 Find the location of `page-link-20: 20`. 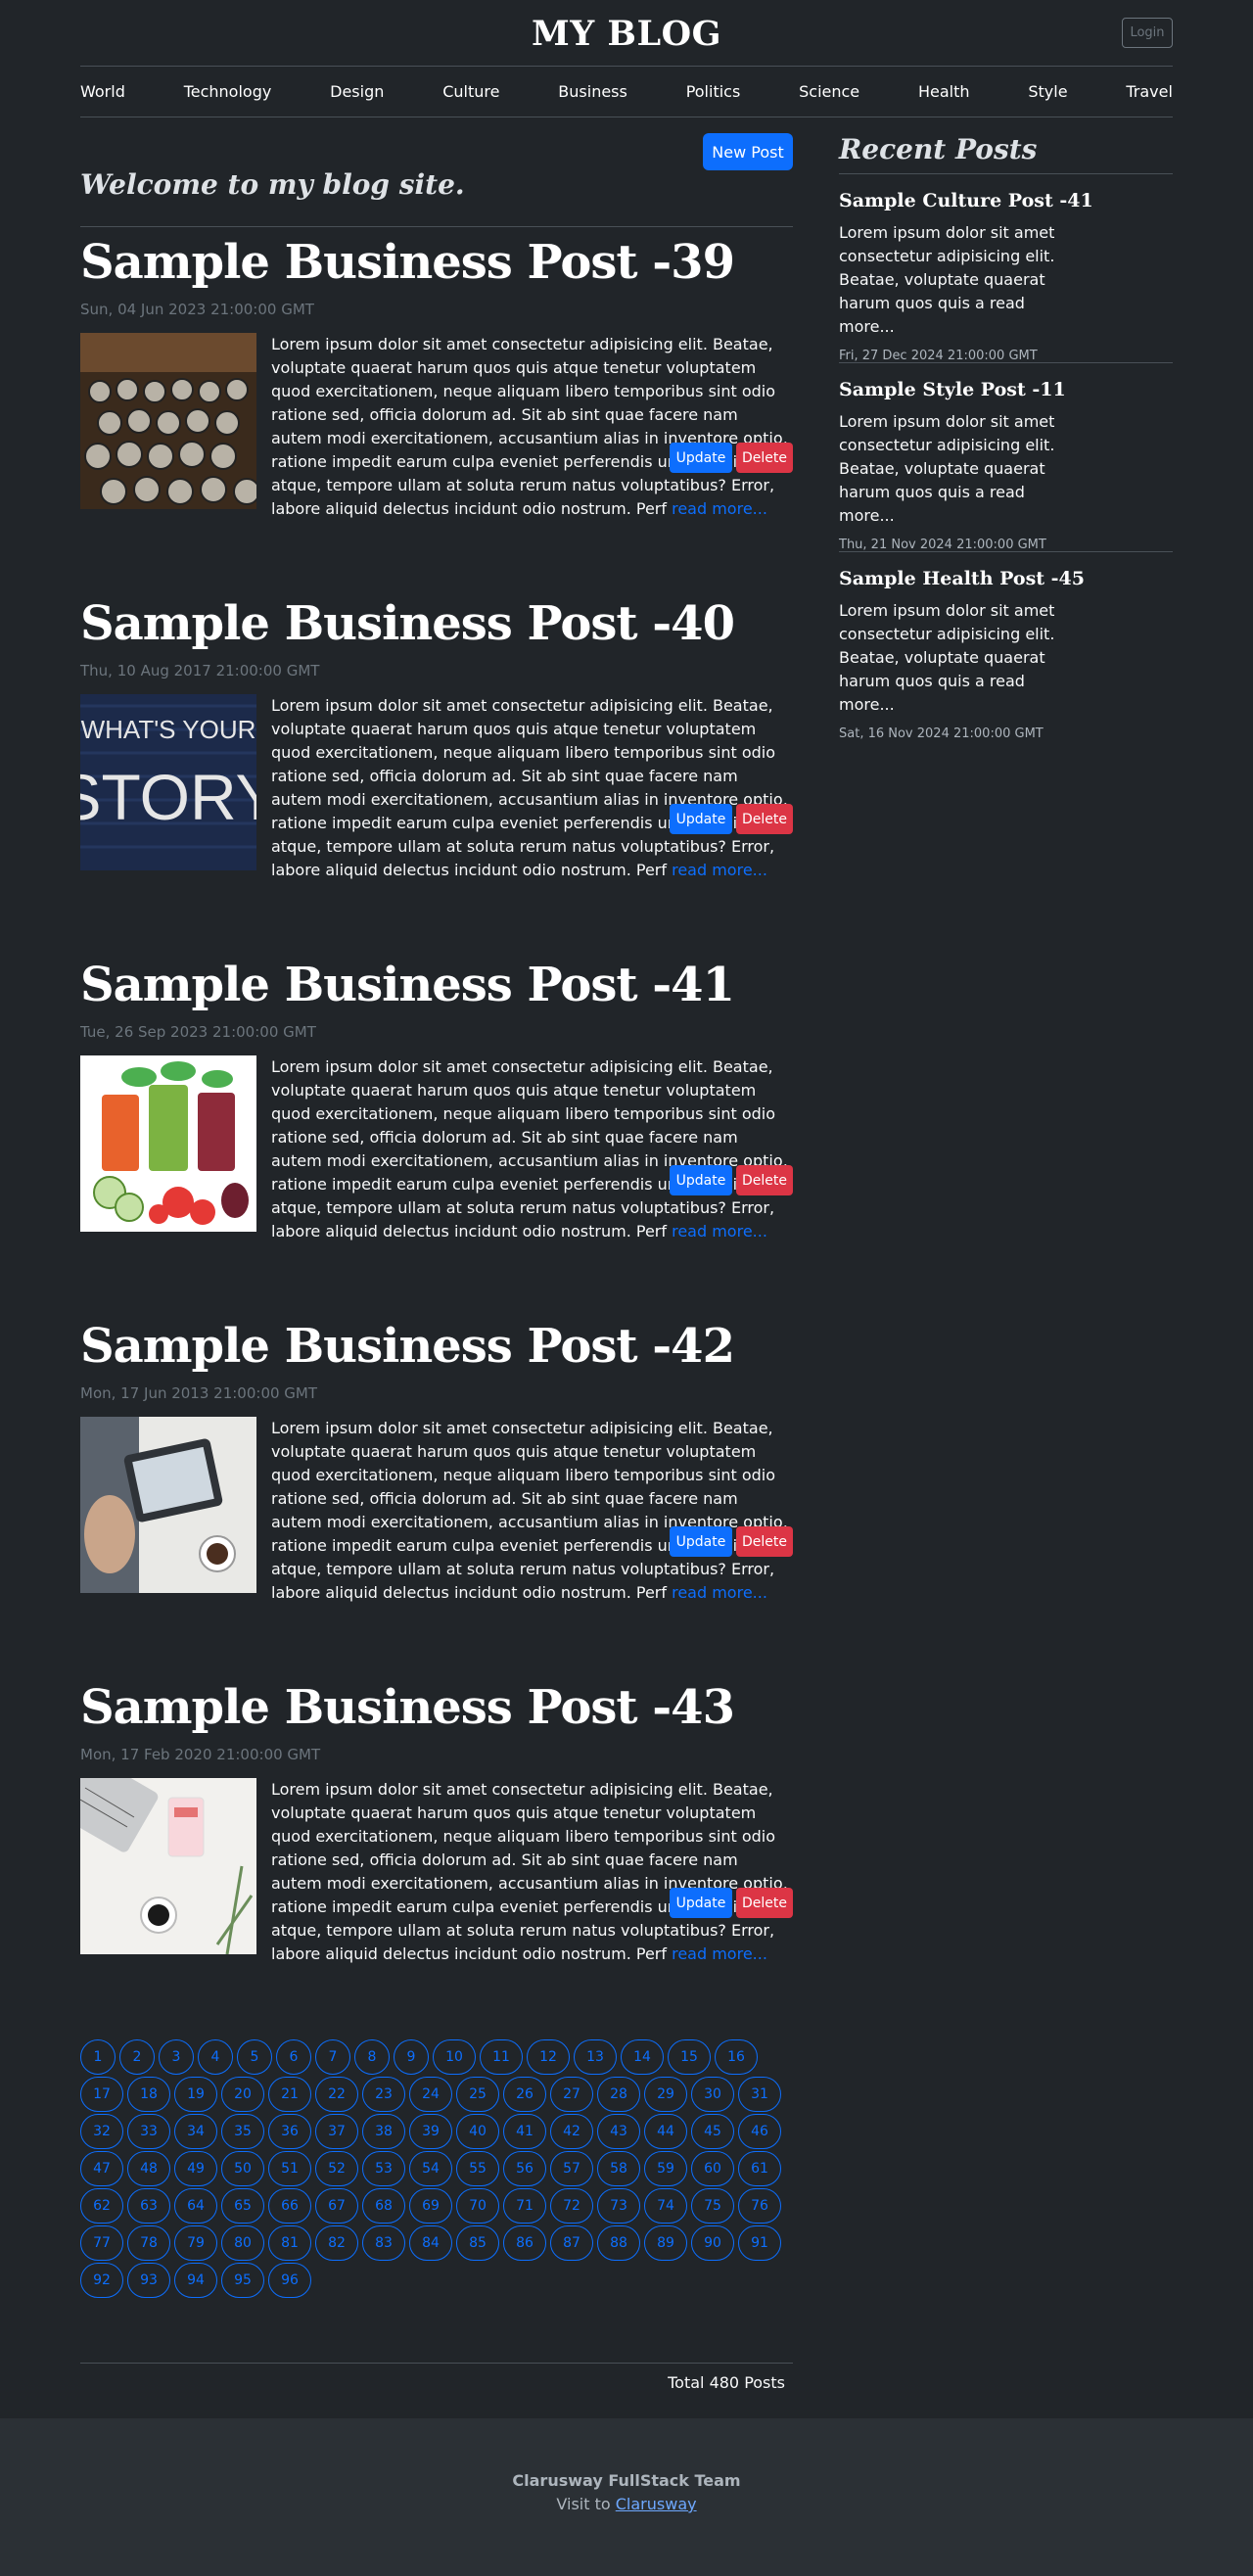

page-link-20: 20 is located at coordinates (242, 2094).